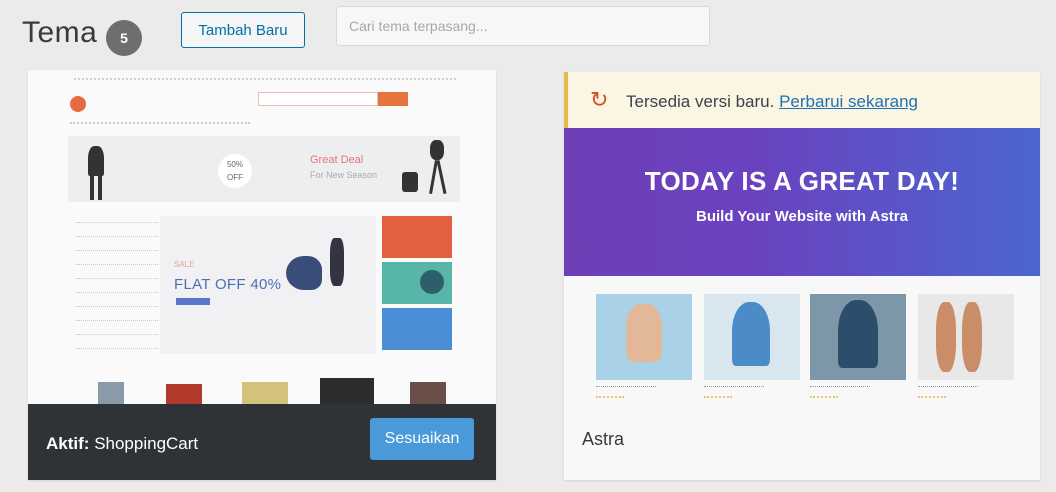  What do you see at coordinates (228, 284) in the screenshot?
I see `preview-promo-text: FLAT OFF 40%` at bounding box center [228, 284].